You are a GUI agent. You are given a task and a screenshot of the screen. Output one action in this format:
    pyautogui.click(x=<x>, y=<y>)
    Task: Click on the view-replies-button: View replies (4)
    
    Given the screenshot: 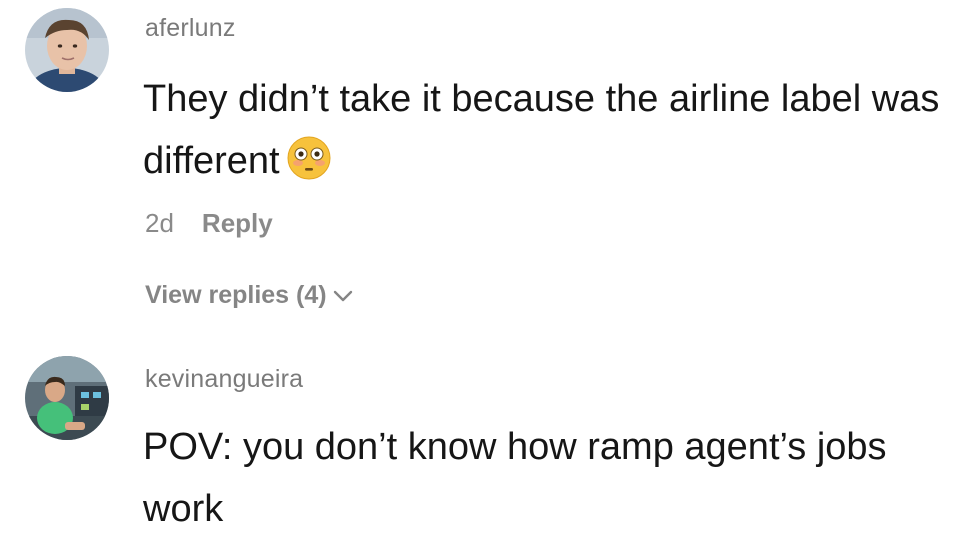 What is the action you would take?
    pyautogui.click(x=249, y=295)
    